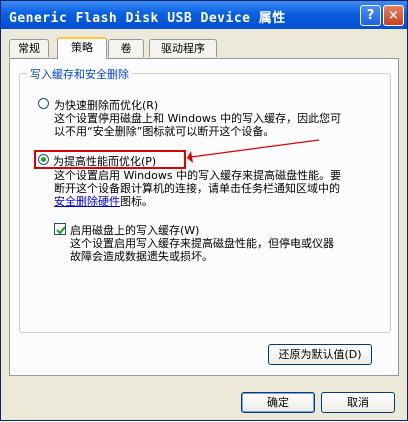  I want to click on checkmark-icon, so click(61, 230).